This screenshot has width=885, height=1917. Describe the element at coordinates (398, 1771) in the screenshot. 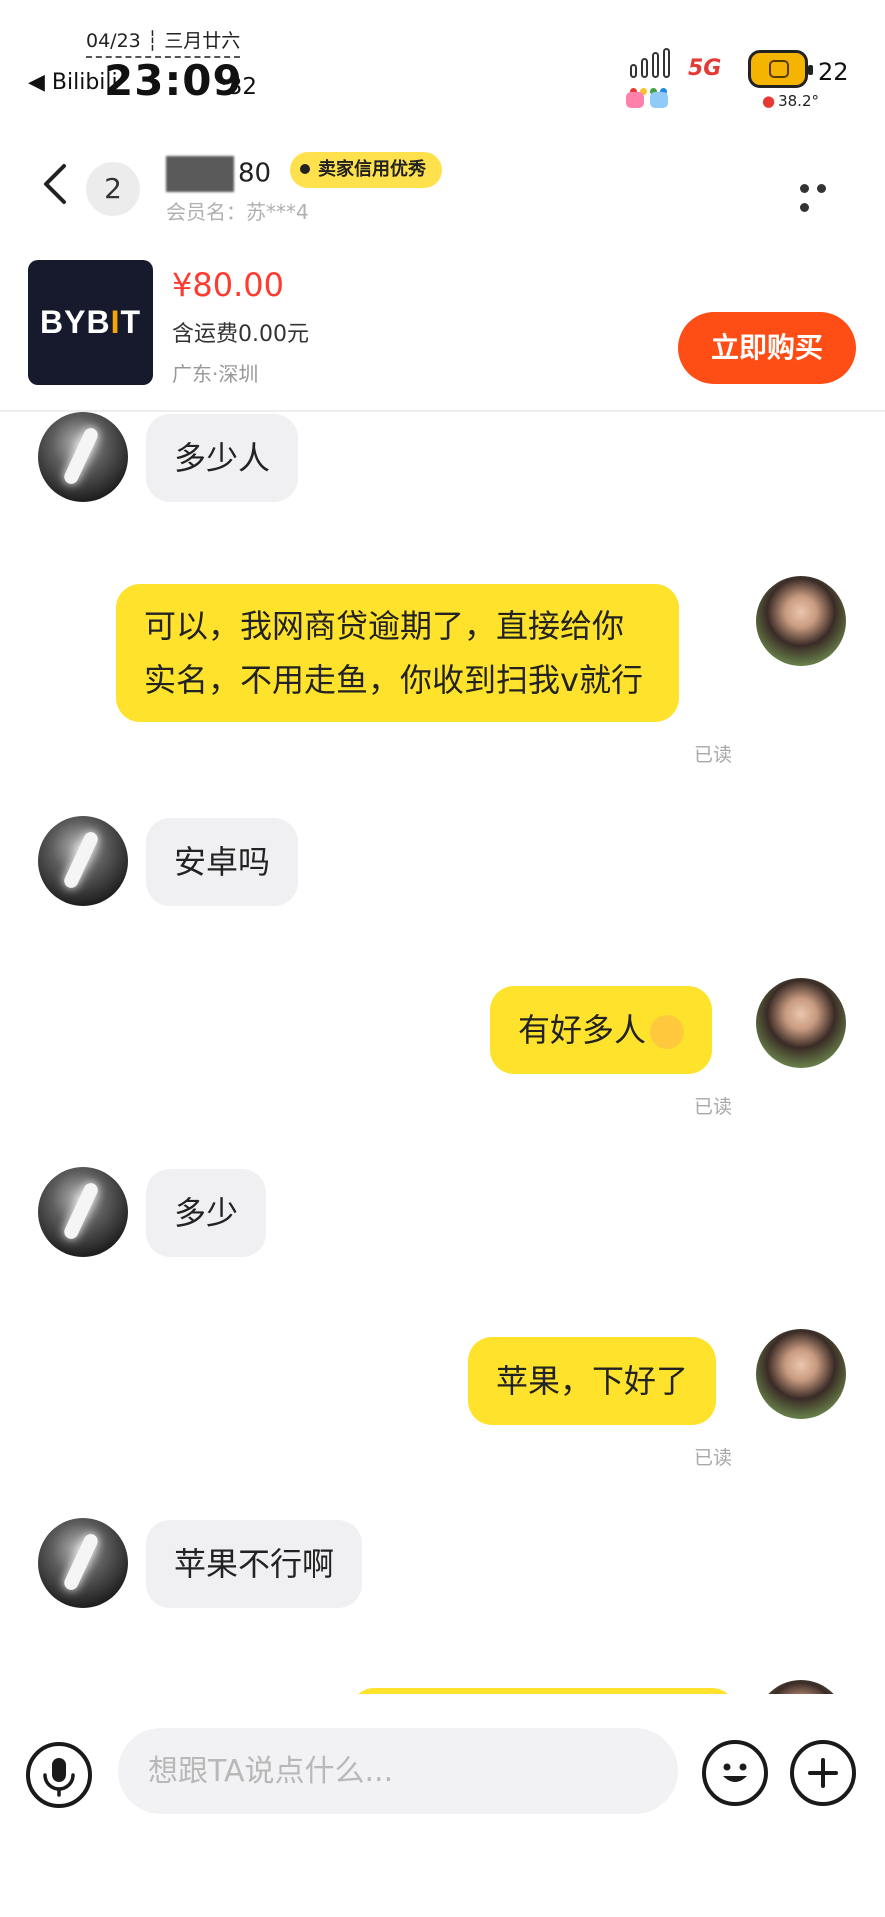

I see `message-input` at that location.